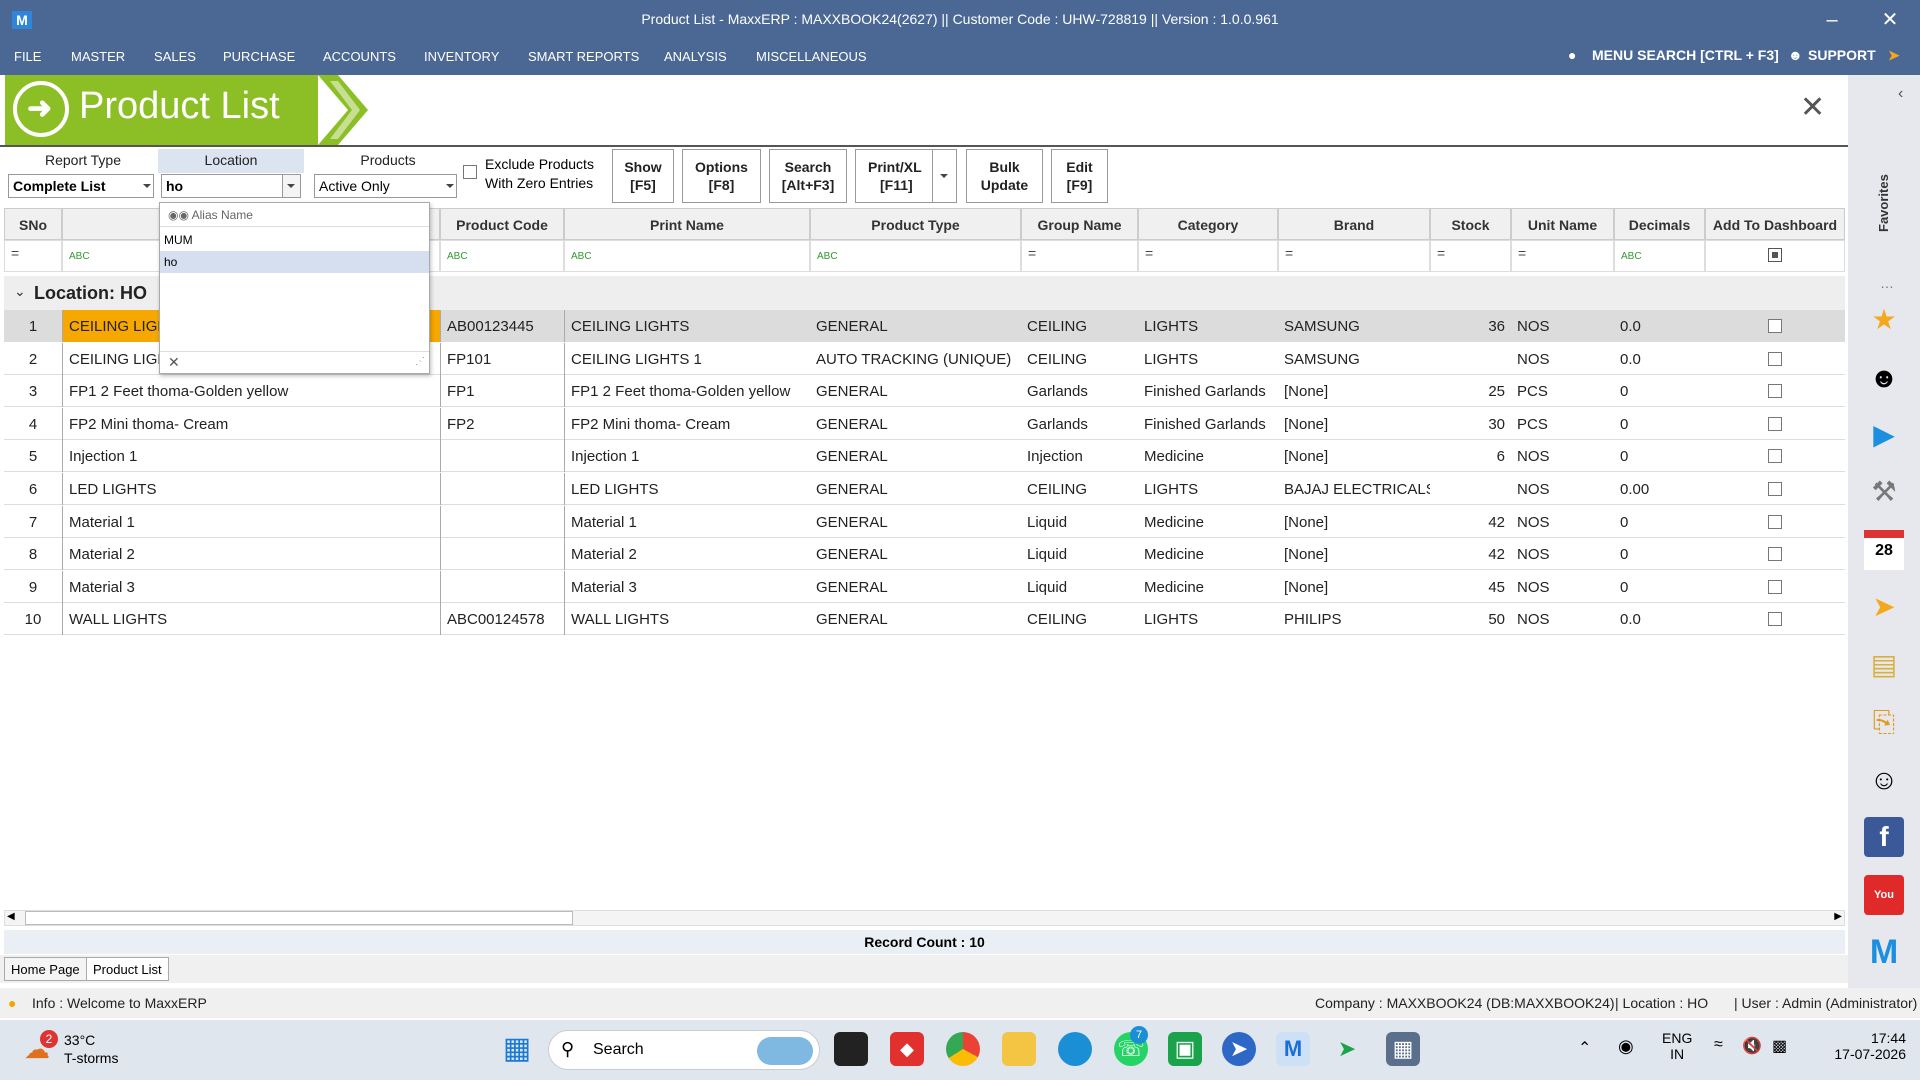 This screenshot has height=1080, width=1920. Describe the element at coordinates (1293, 1049) in the screenshot. I see `maxxerp-taskbar-icon: M` at that location.